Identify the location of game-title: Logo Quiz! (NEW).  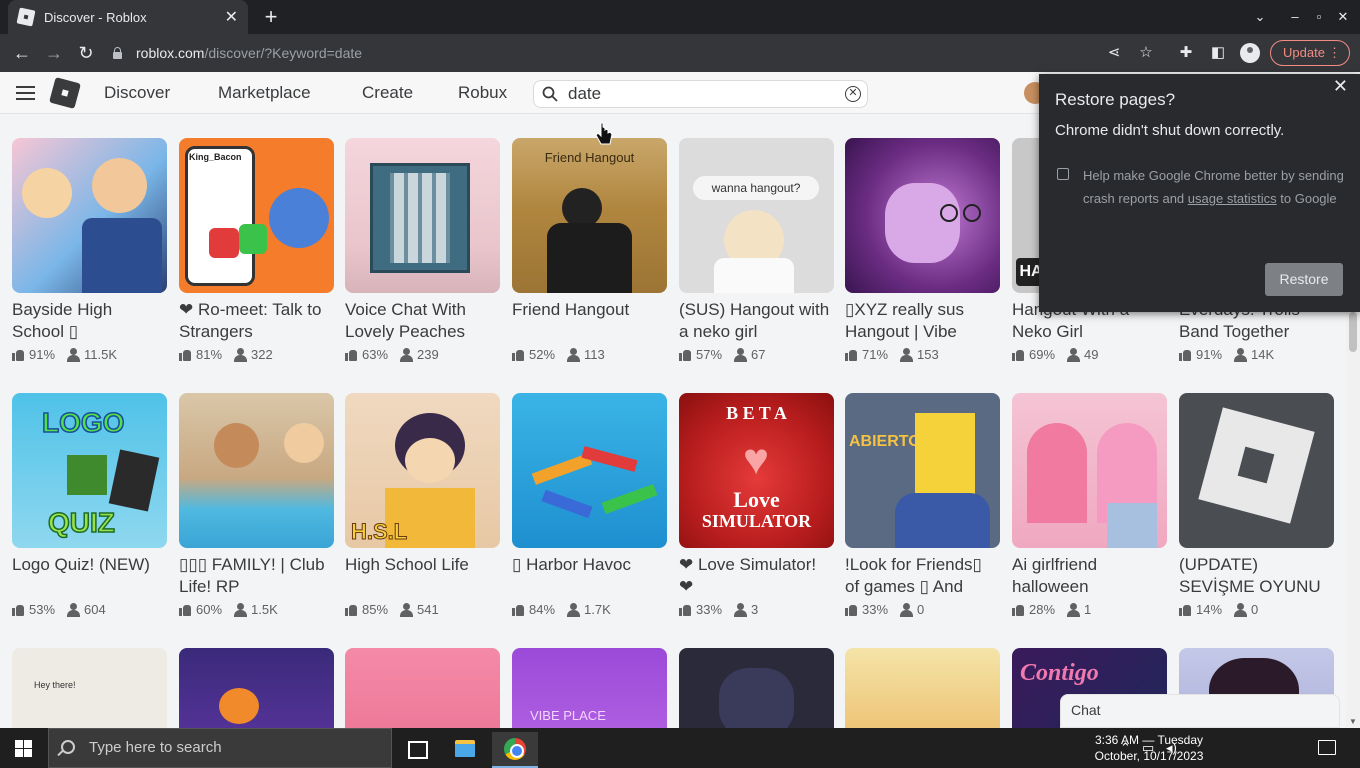
(89, 576).